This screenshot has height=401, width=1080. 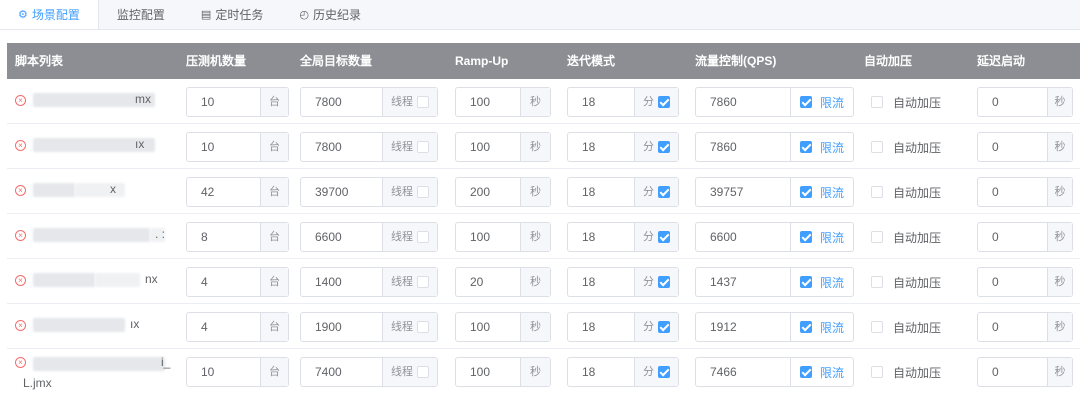 I want to click on machines-input: 8台, so click(x=237, y=237).